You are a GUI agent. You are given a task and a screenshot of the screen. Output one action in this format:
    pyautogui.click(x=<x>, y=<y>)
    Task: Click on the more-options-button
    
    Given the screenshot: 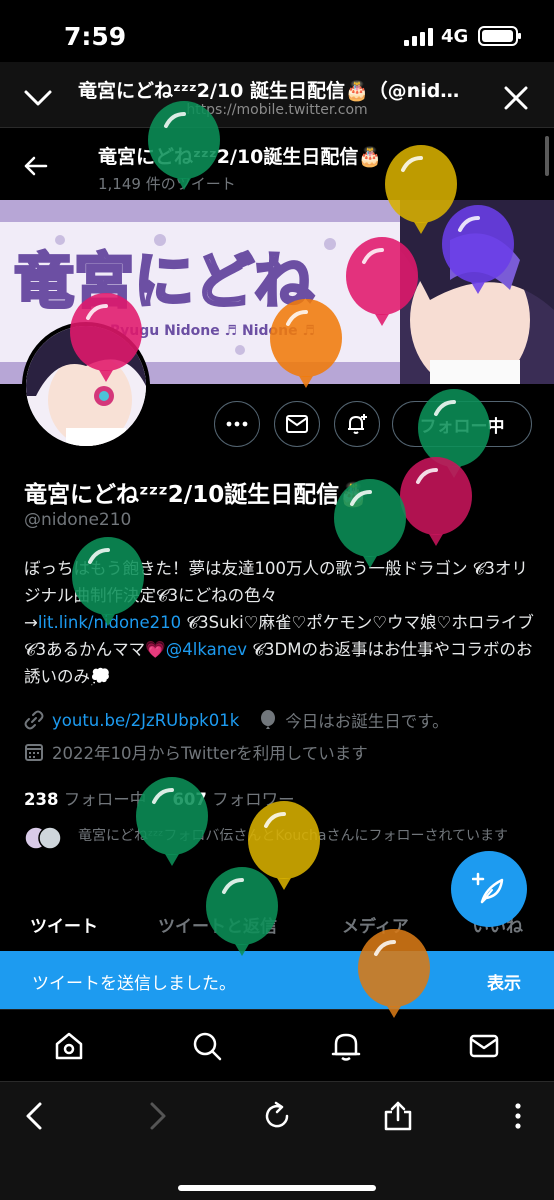 What is the action you would take?
    pyautogui.click(x=237, y=424)
    